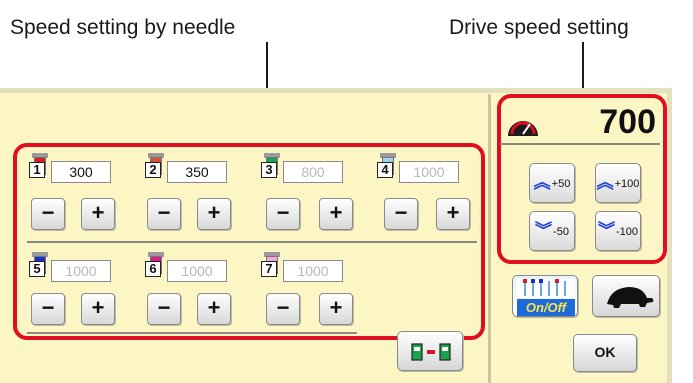  I want to click on speed-down-50-button: ︾-50, so click(552, 231).